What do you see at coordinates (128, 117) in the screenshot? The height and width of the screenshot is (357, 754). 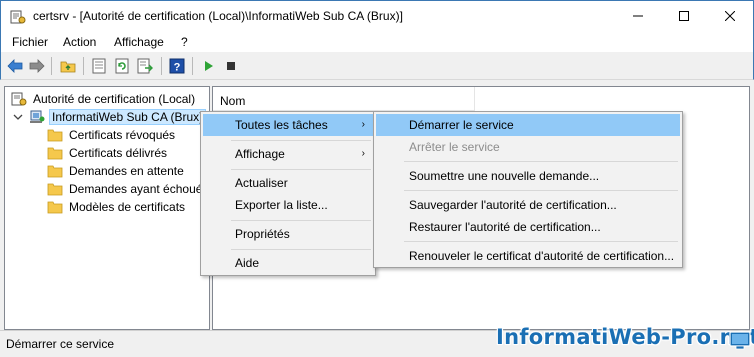 I see `tree-node-ca-label: InformatiWeb Sub CA (Brux)` at bounding box center [128, 117].